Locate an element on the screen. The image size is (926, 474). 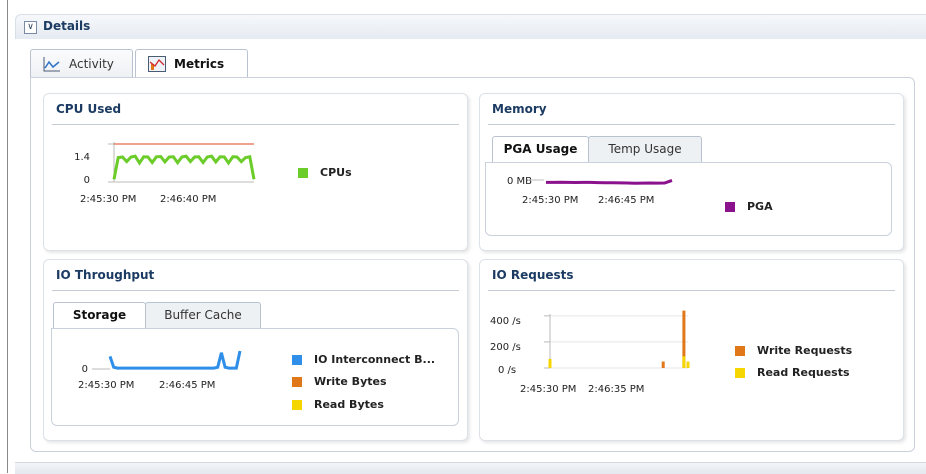
tab-metrics: Metrics is located at coordinates (191, 64).